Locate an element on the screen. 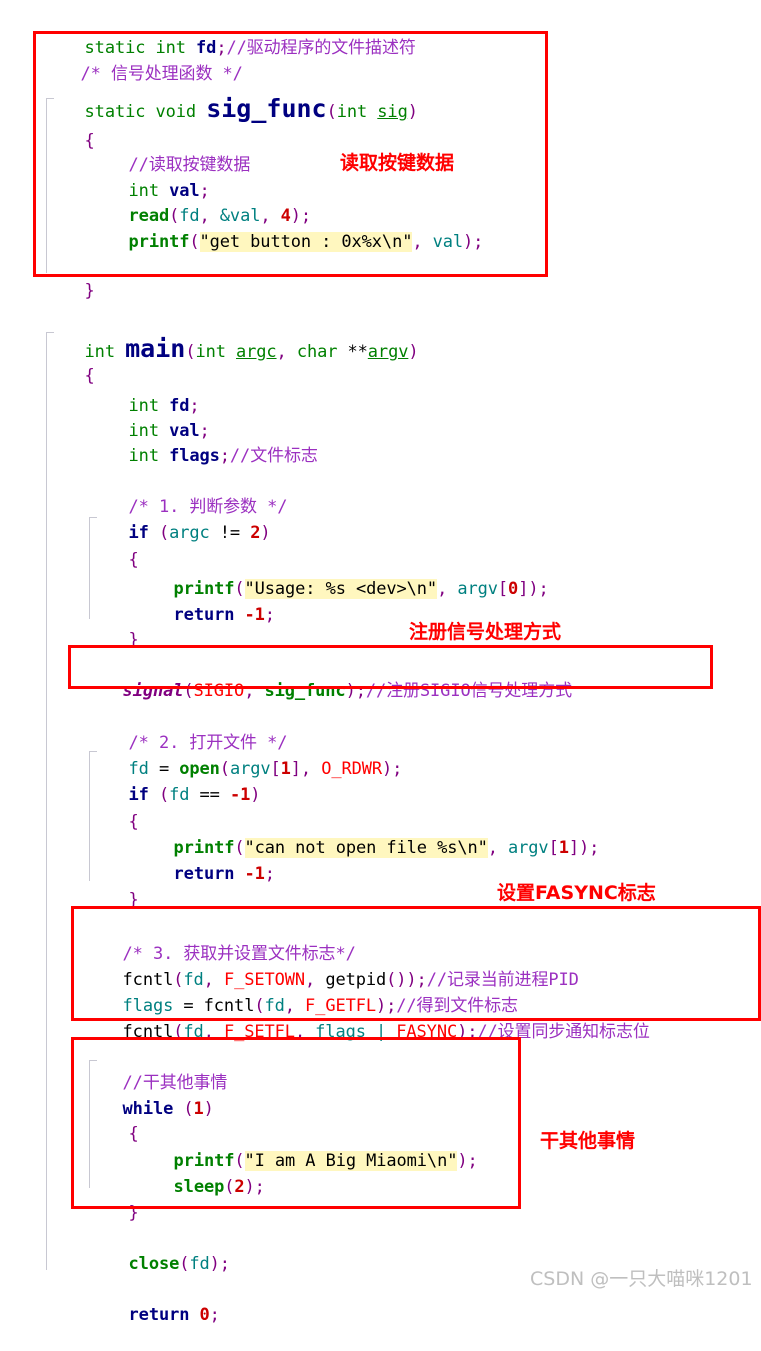 This screenshot has width=761, height=1351. token-stars: ** is located at coordinates (357, 352).